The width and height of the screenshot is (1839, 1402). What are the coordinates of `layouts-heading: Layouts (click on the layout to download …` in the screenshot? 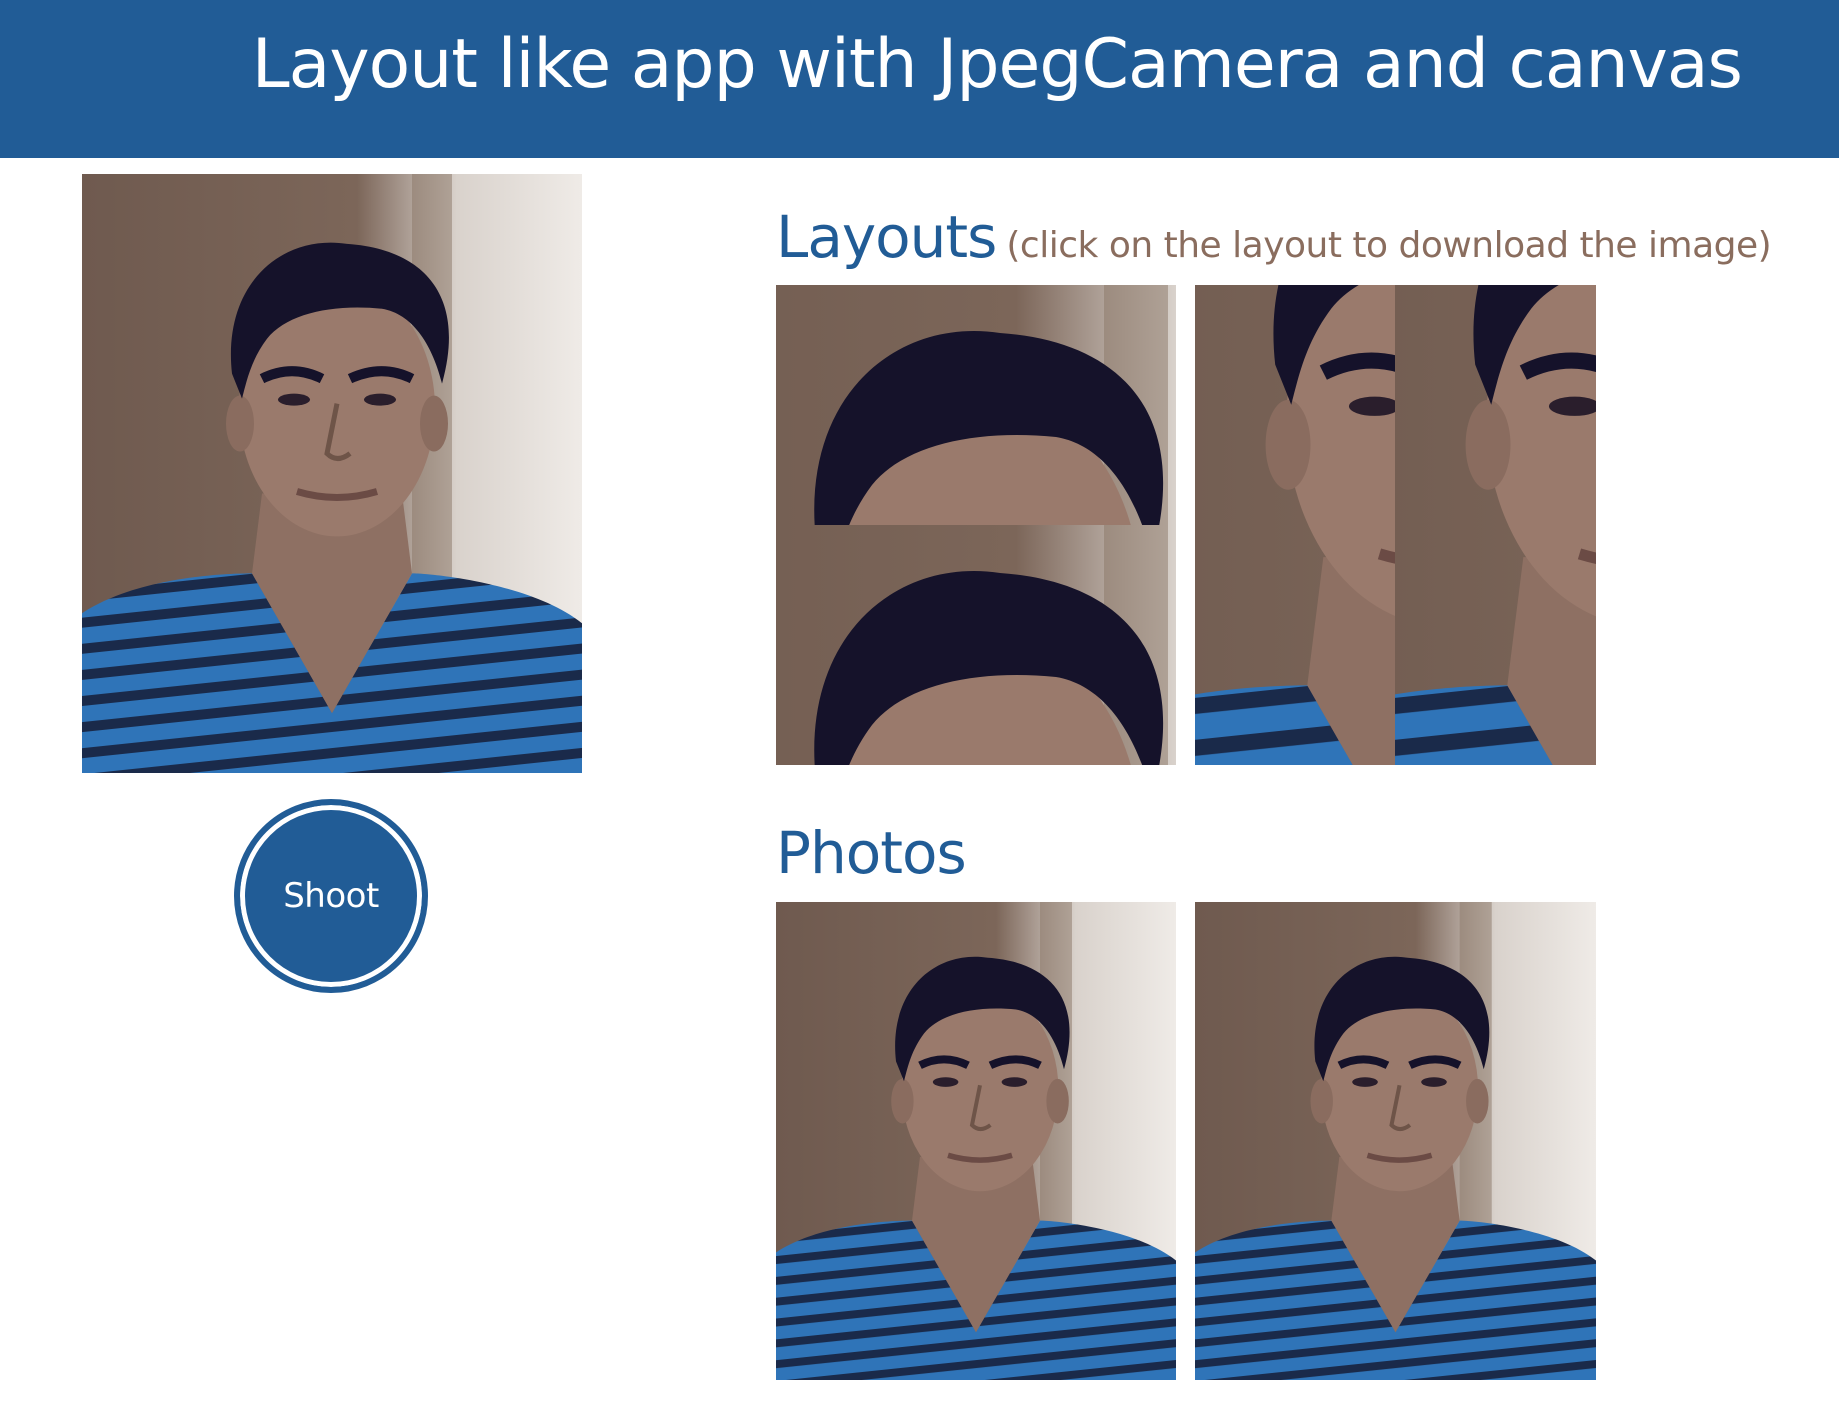 It's located at (1274, 241).